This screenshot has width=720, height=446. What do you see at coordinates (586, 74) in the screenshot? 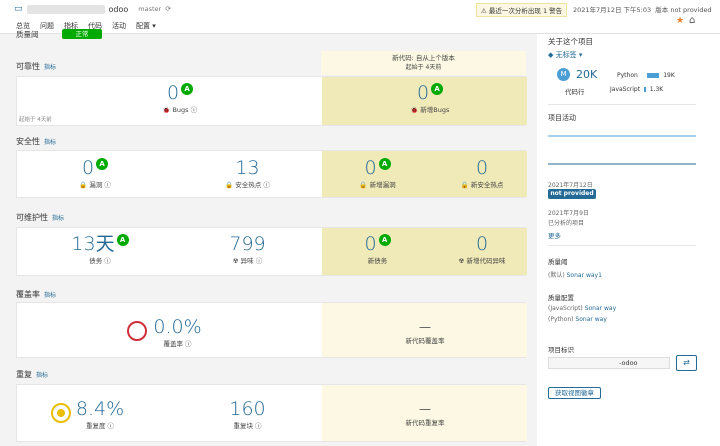
I see `lines-of-code-value: 20K` at bounding box center [586, 74].